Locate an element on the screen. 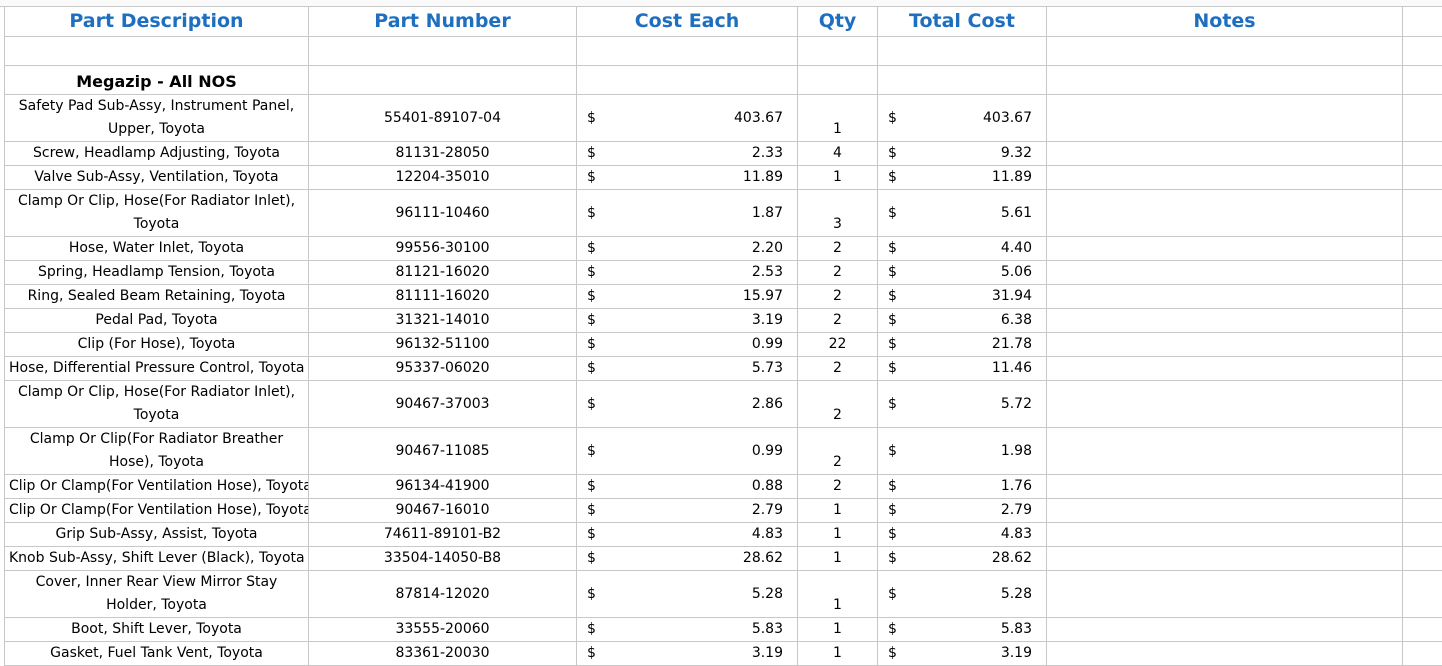  part-description-cell: Hose, Water Inlet, Toyota is located at coordinates (157, 249).